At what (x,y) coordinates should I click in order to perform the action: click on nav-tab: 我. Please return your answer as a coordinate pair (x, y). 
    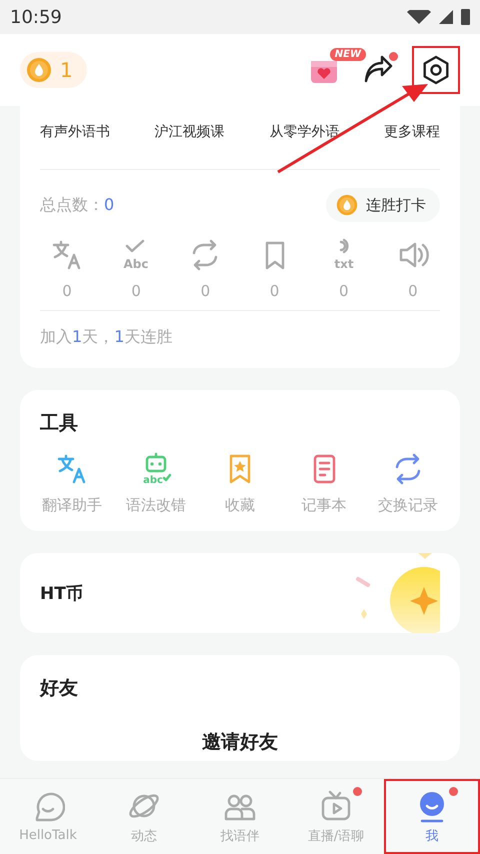
    Looking at the image, I should click on (432, 816).